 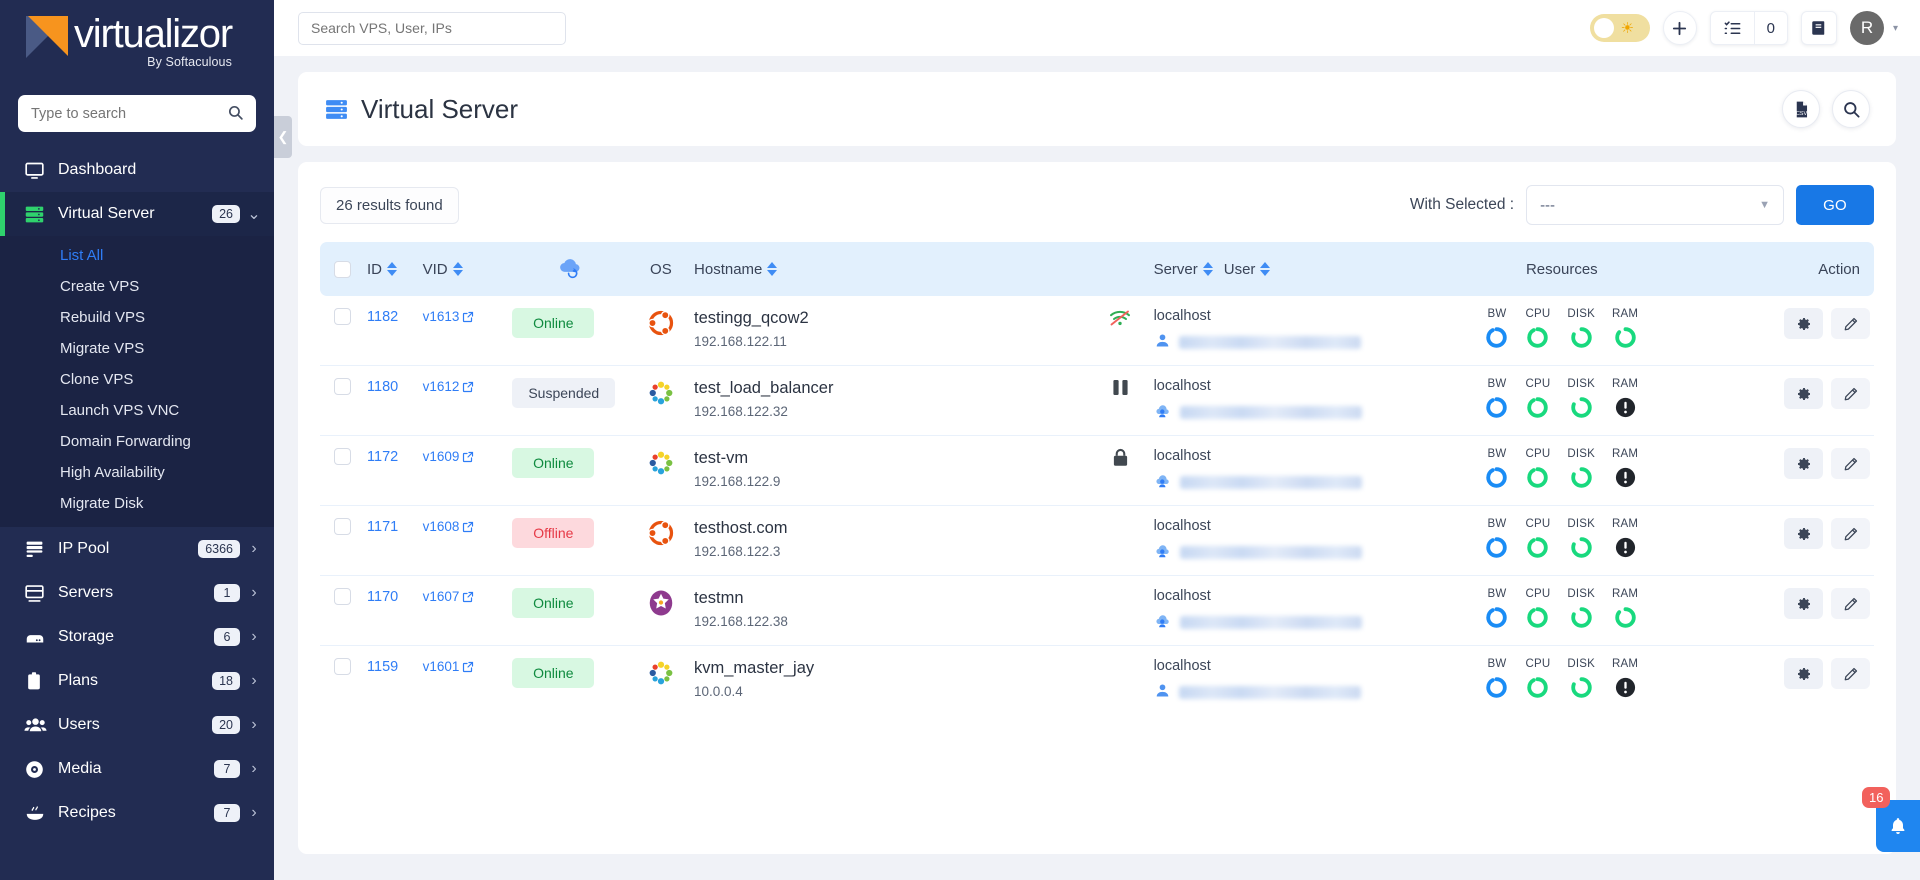 What do you see at coordinates (1548, 205) in the screenshot?
I see `bulk-action-value: ---` at bounding box center [1548, 205].